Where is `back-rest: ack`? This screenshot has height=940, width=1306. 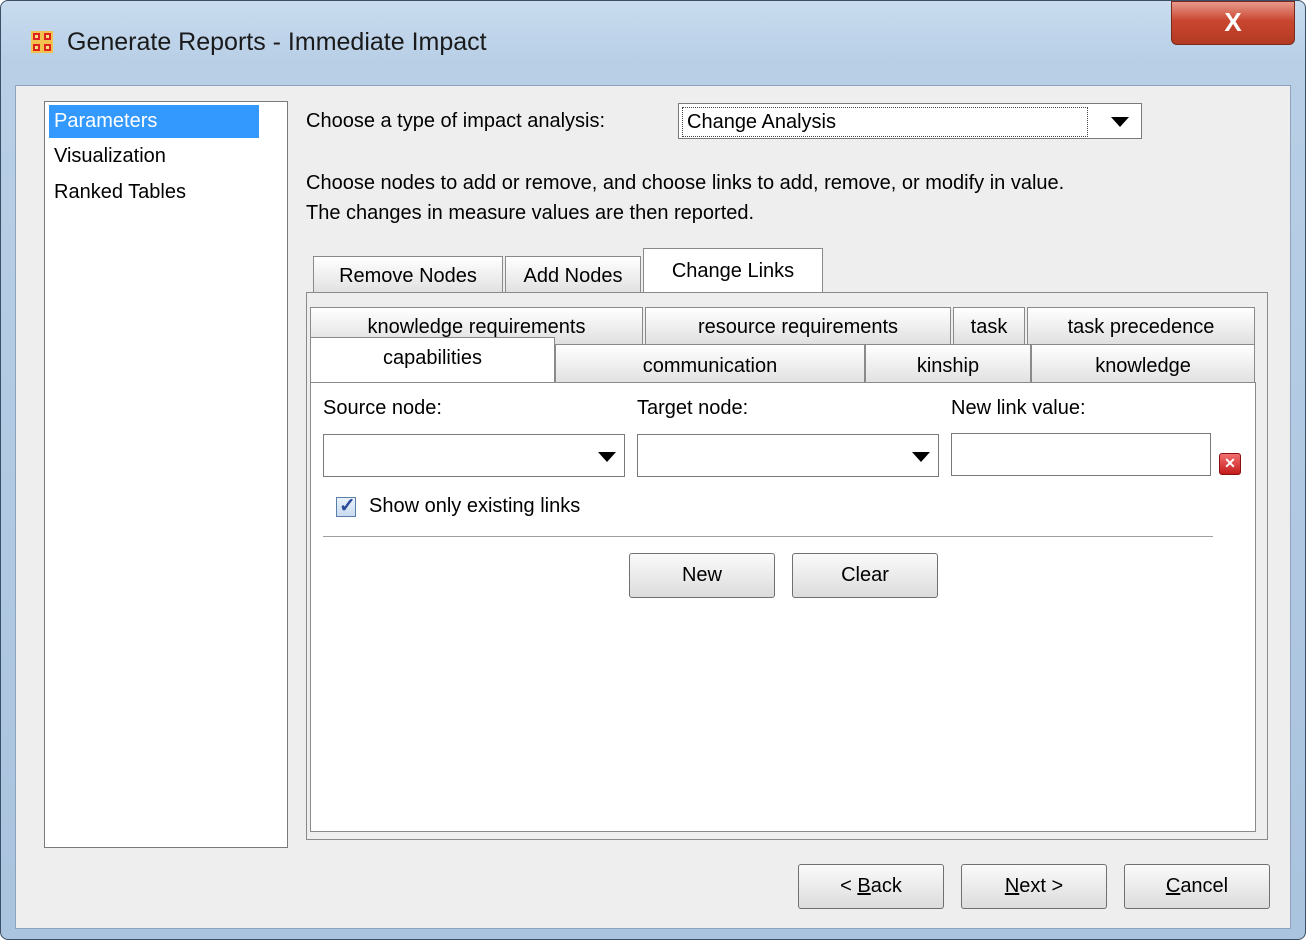 back-rest: ack is located at coordinates (886, 886).